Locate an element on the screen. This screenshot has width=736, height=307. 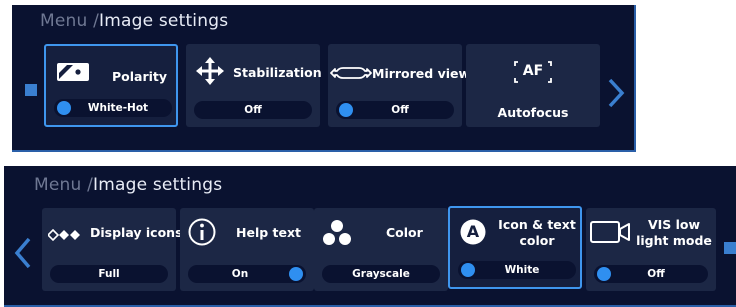
chevron-left-icon is located at coordinates (23, 255).